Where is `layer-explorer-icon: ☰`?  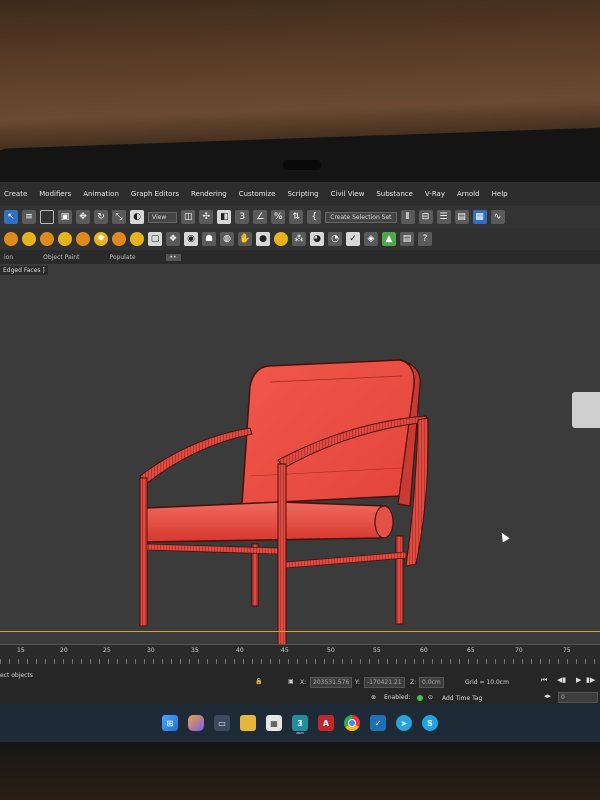 layer-explorer-icon: ☰ is located at coordinates (443, 217).